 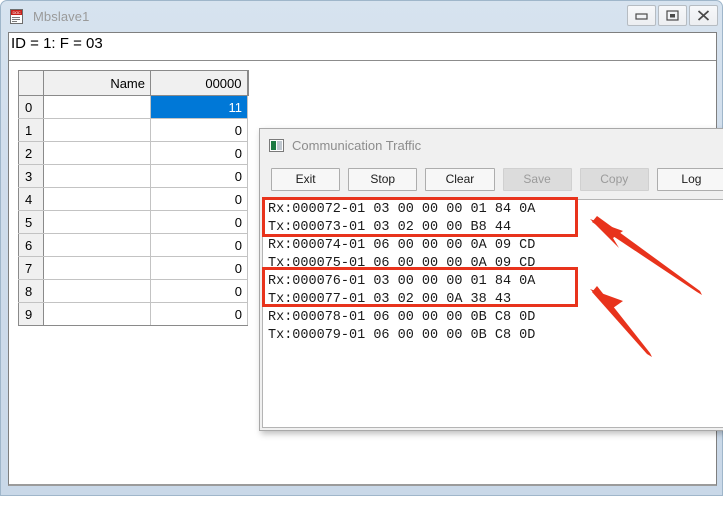 I want to click on table-row: 80, so click(x=133, y=291).